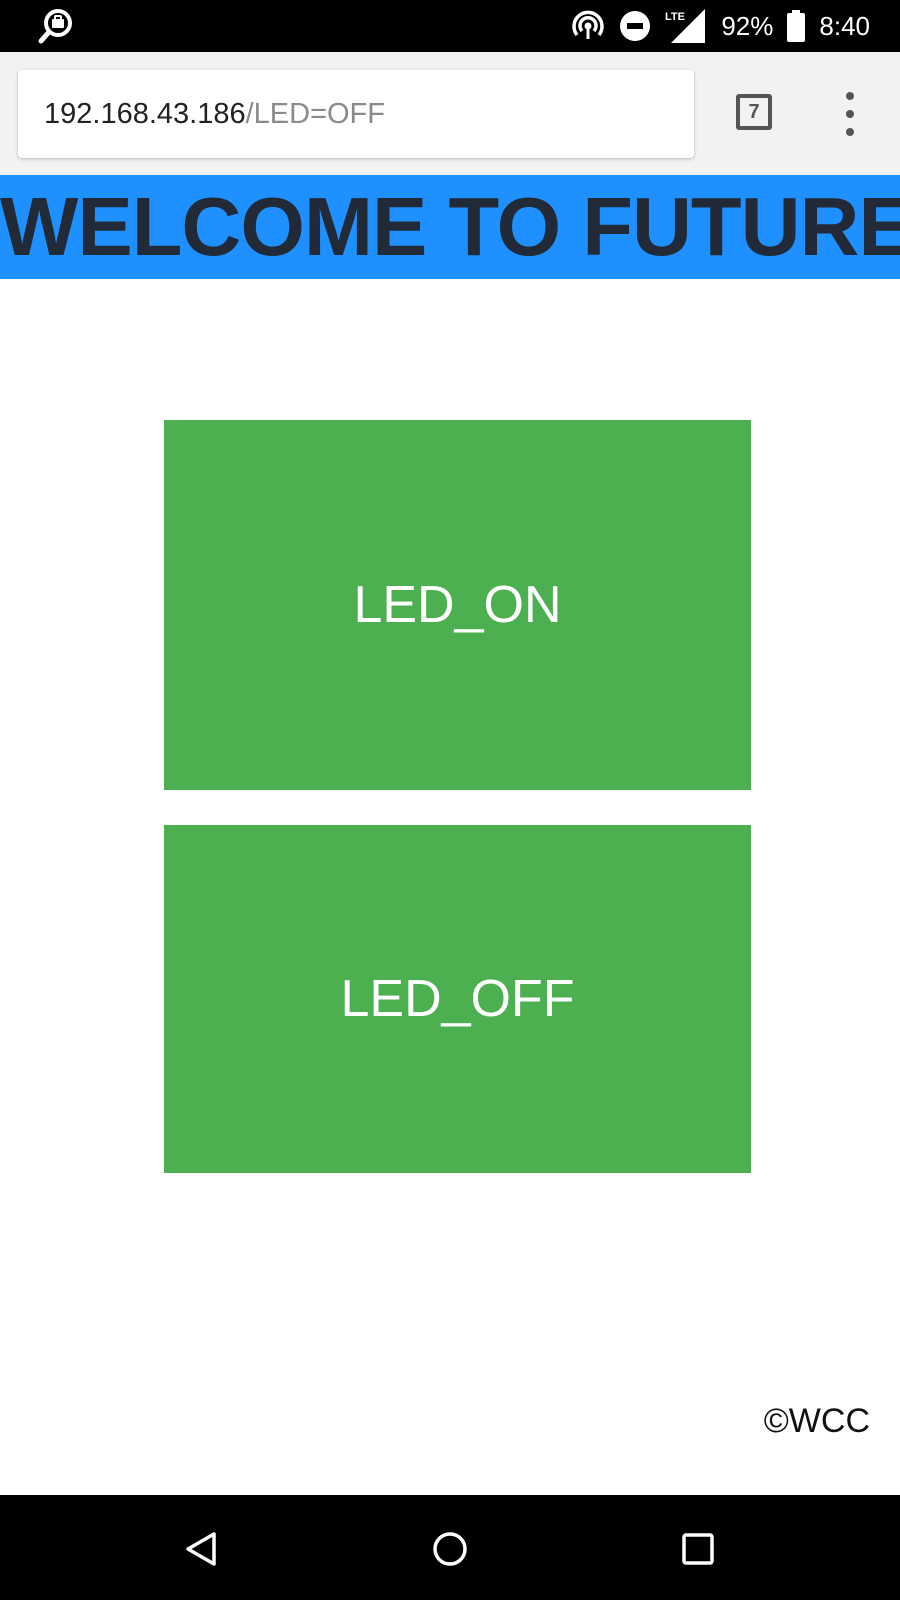  Describe the element at coordinates (747, 25) in the screenshot. I see `battery-percent: 92%` at that location.